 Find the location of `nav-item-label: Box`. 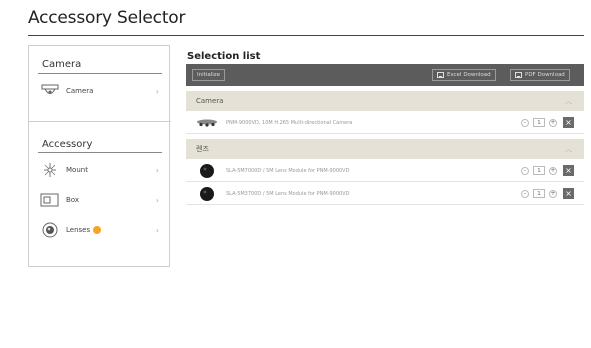

nav-item-label: Box is located at coordinates (73, 200).